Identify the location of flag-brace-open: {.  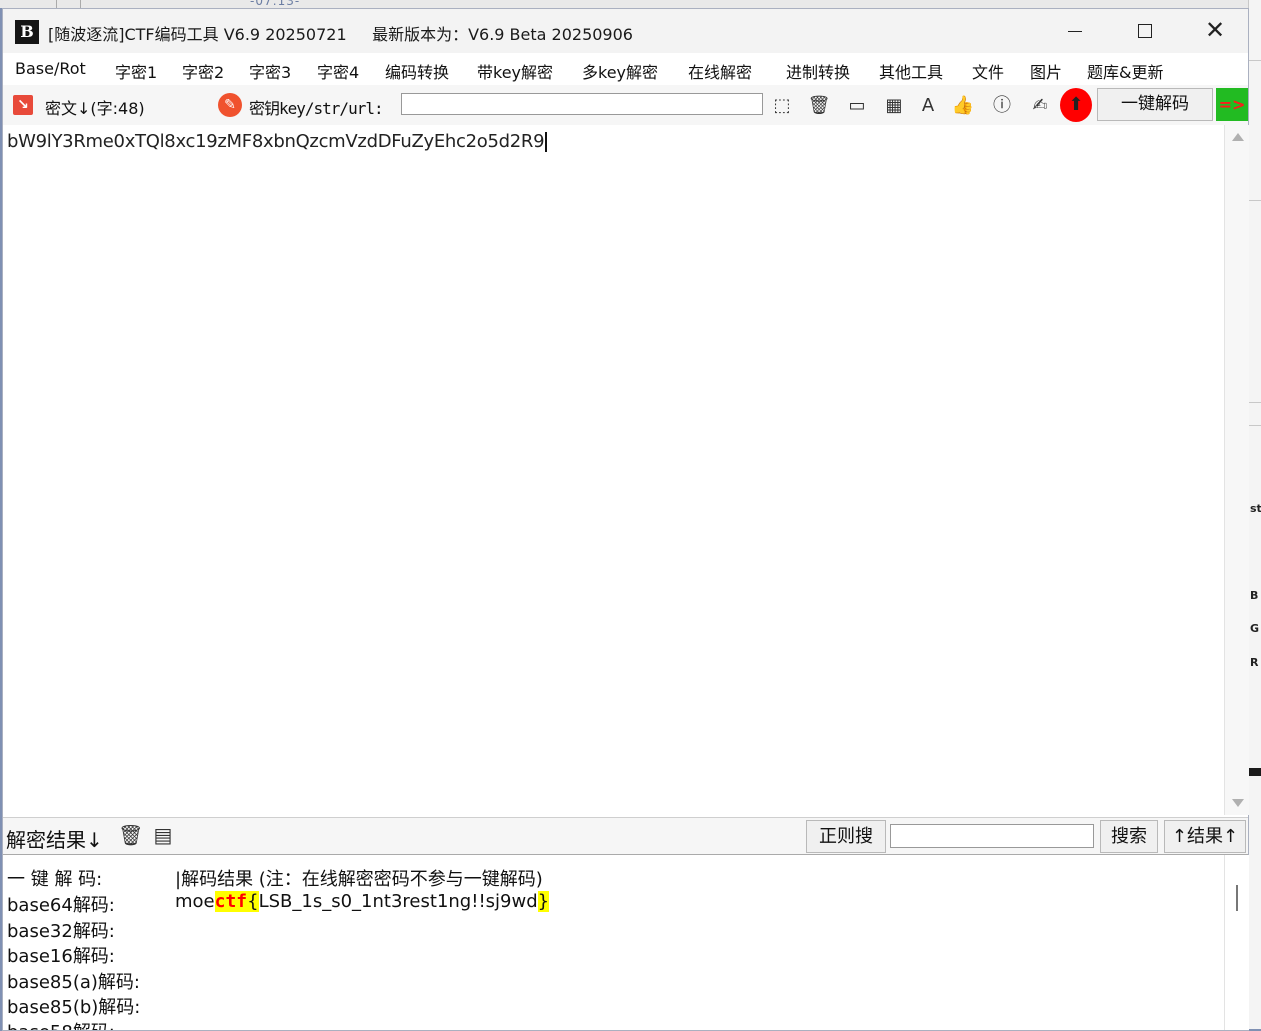
(253, 901).